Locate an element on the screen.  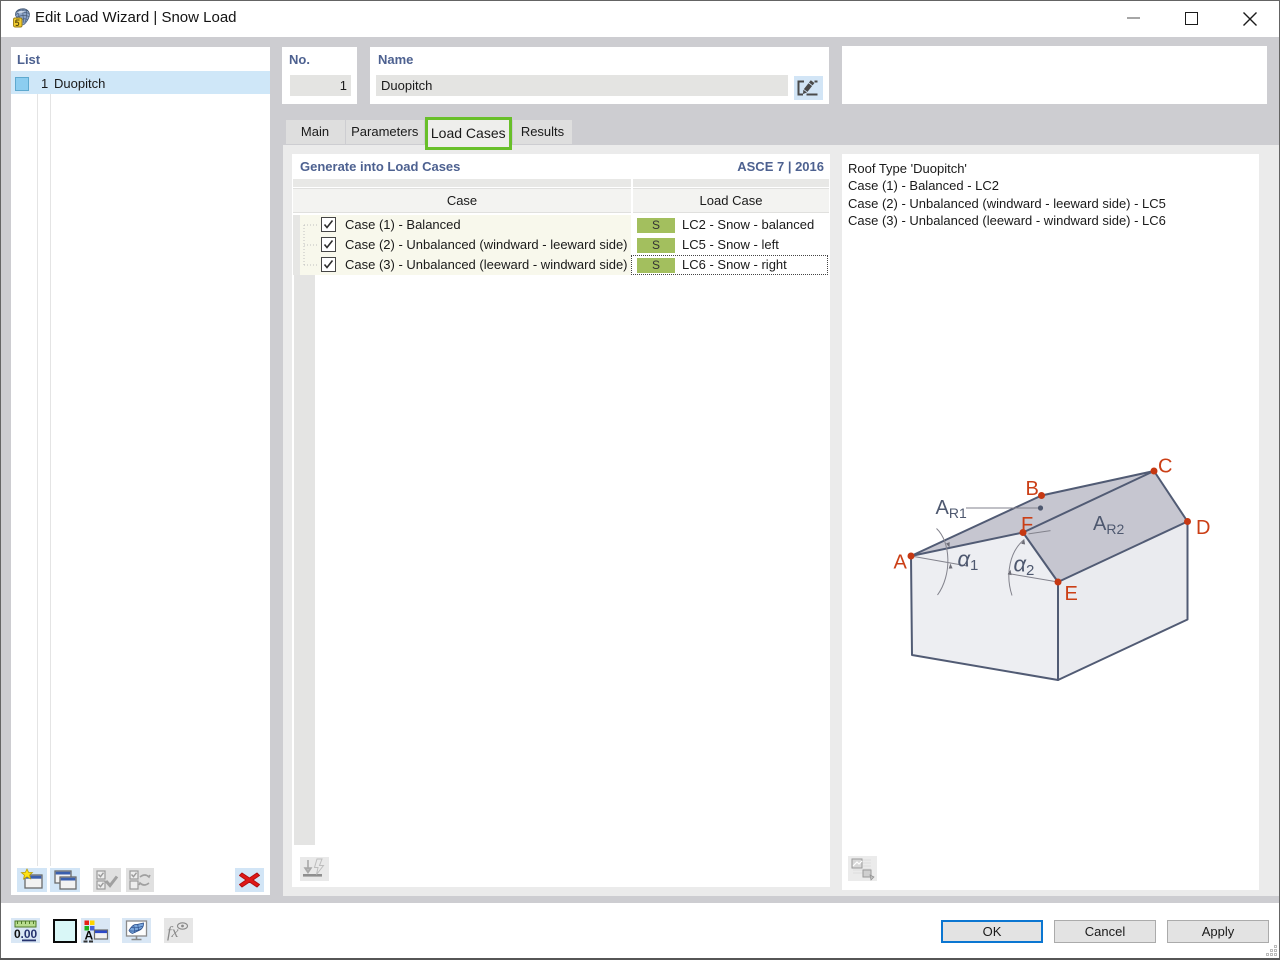
svg-text: AR1 is located at coordinates (951, 509).